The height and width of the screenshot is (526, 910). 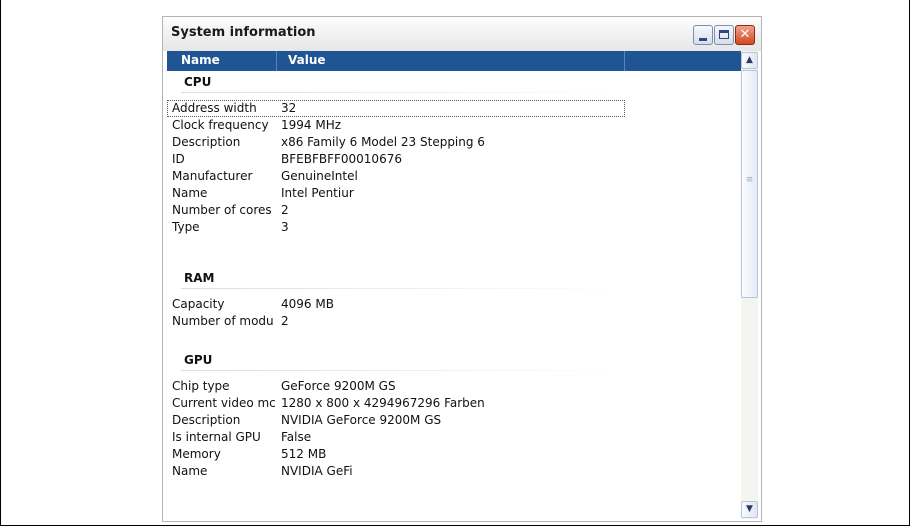 I want to click on grip-icon: ≡, so click(x=749, y=180).